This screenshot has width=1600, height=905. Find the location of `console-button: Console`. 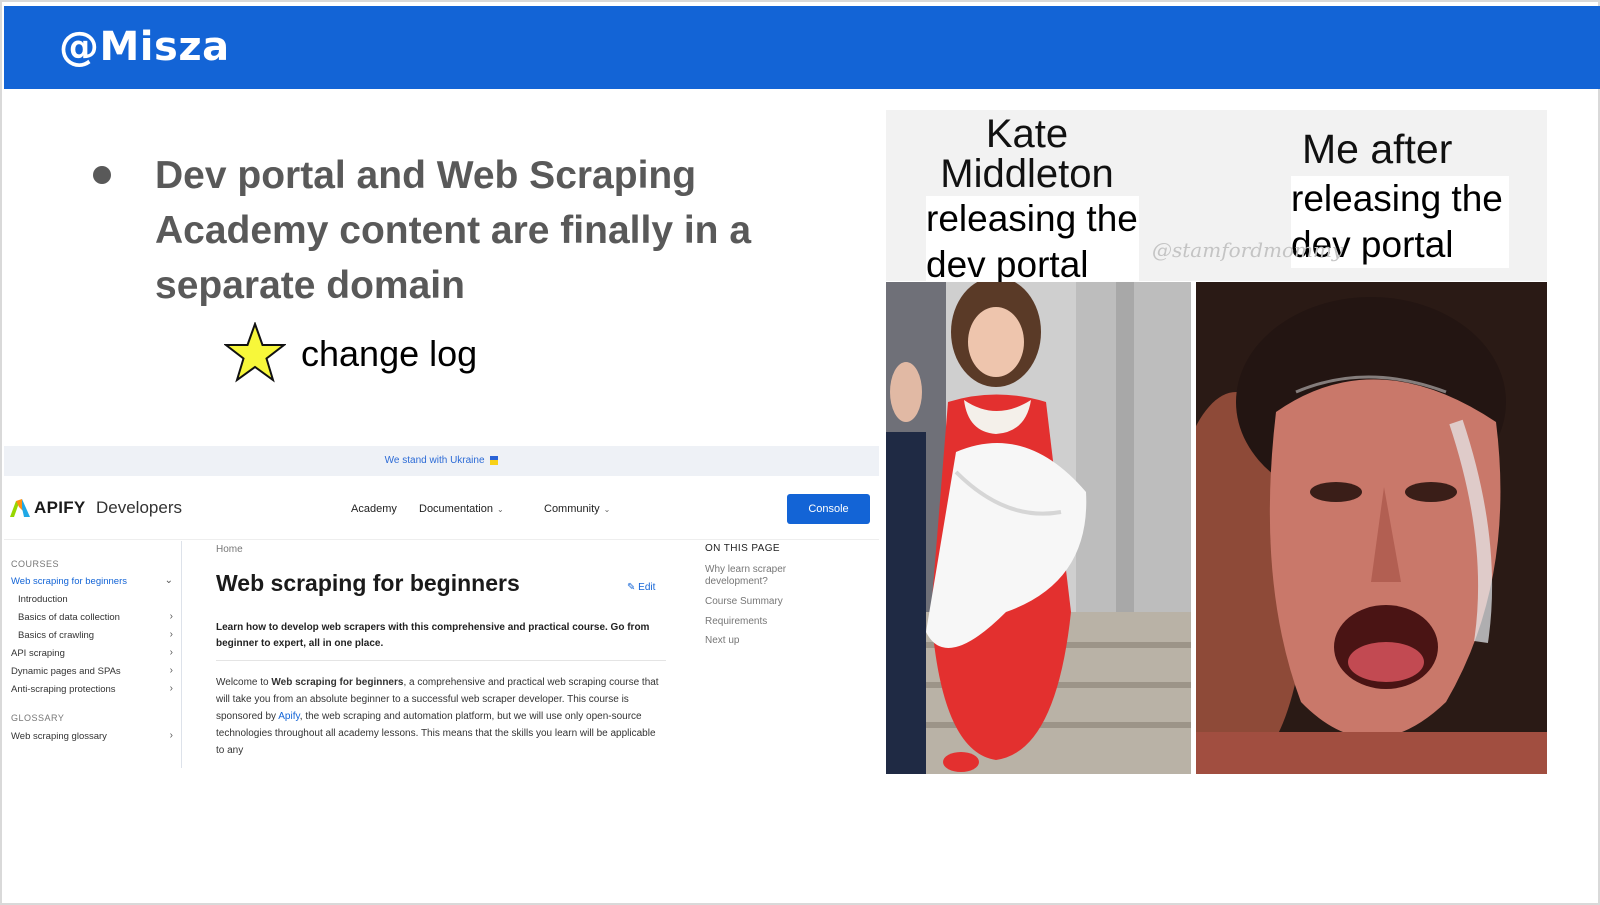

console-button: Console is located at coordinates (828, 509).